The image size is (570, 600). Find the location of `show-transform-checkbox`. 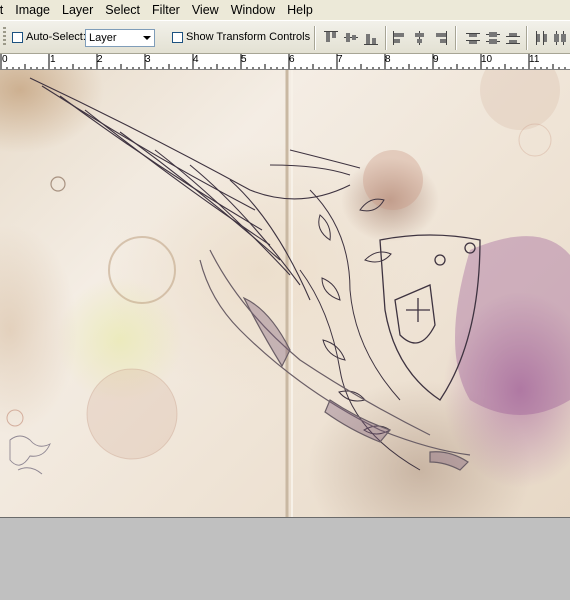

show-transform-checkbox is located at coordinates (177, 37).